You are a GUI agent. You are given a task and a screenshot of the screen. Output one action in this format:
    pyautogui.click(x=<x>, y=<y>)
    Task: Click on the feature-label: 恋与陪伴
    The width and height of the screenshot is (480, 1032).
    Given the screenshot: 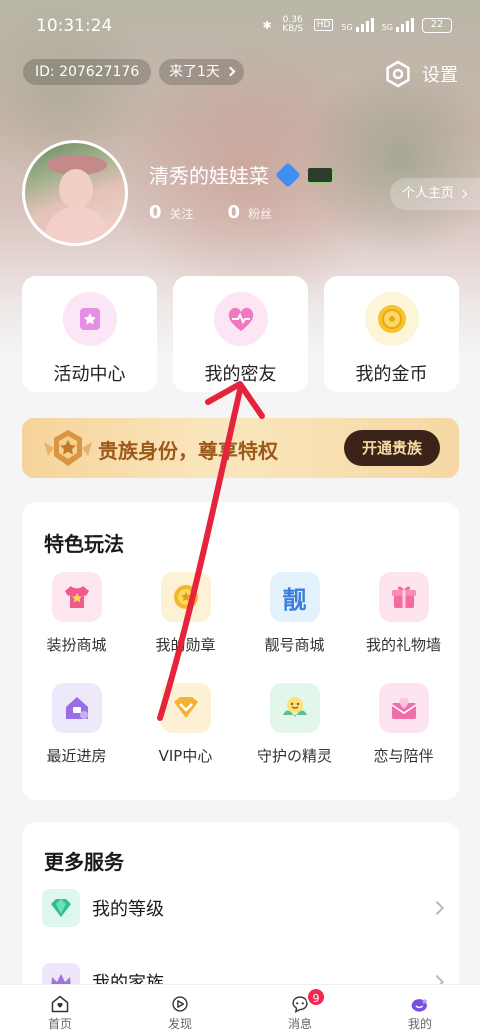 What is the action you would take?
    pyautogui.click(x=403, y=756)
    